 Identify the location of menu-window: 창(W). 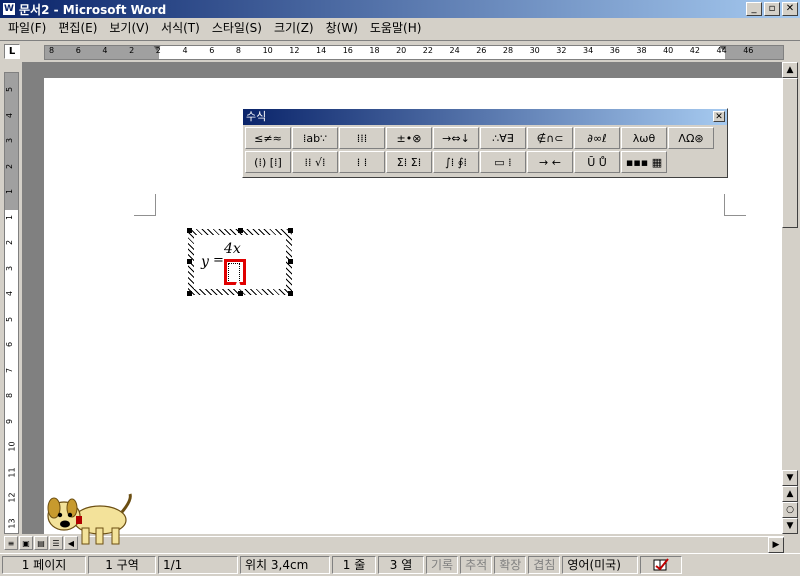
(342, 28).